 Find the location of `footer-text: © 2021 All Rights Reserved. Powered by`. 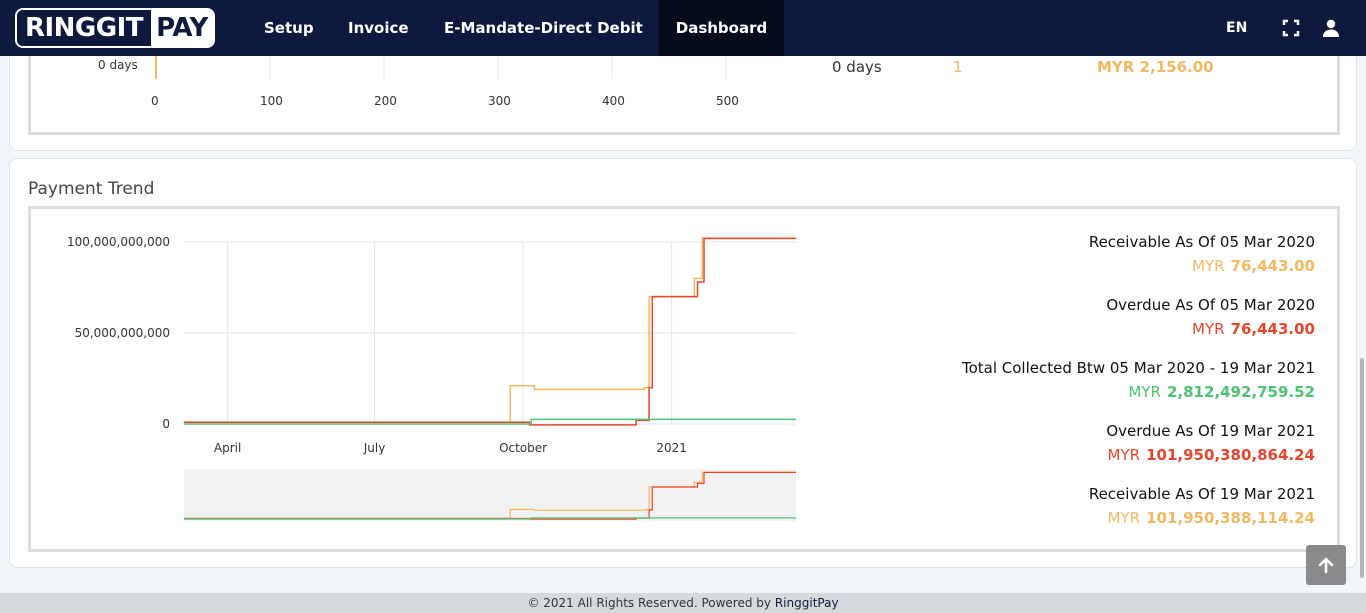

footer-text: © 2021 All Rights Reserved. Powered by is located at coordinates (649, 603).